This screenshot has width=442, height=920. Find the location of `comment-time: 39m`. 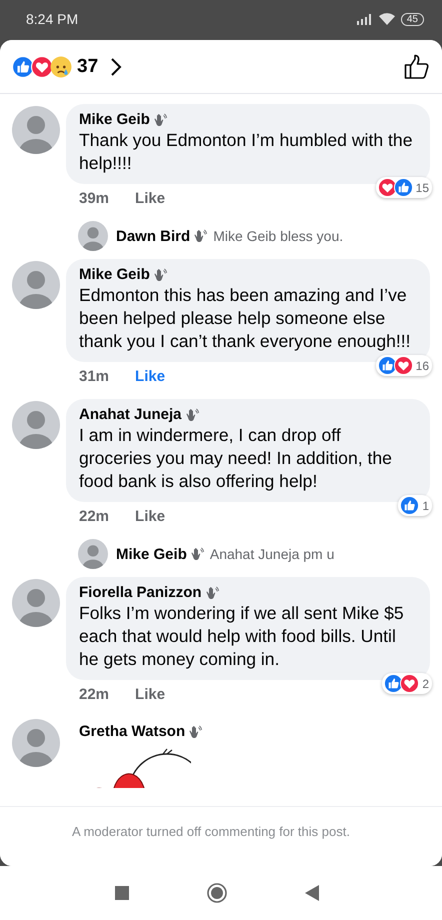

comment-time: 39m is located at coordinates (94, 198).